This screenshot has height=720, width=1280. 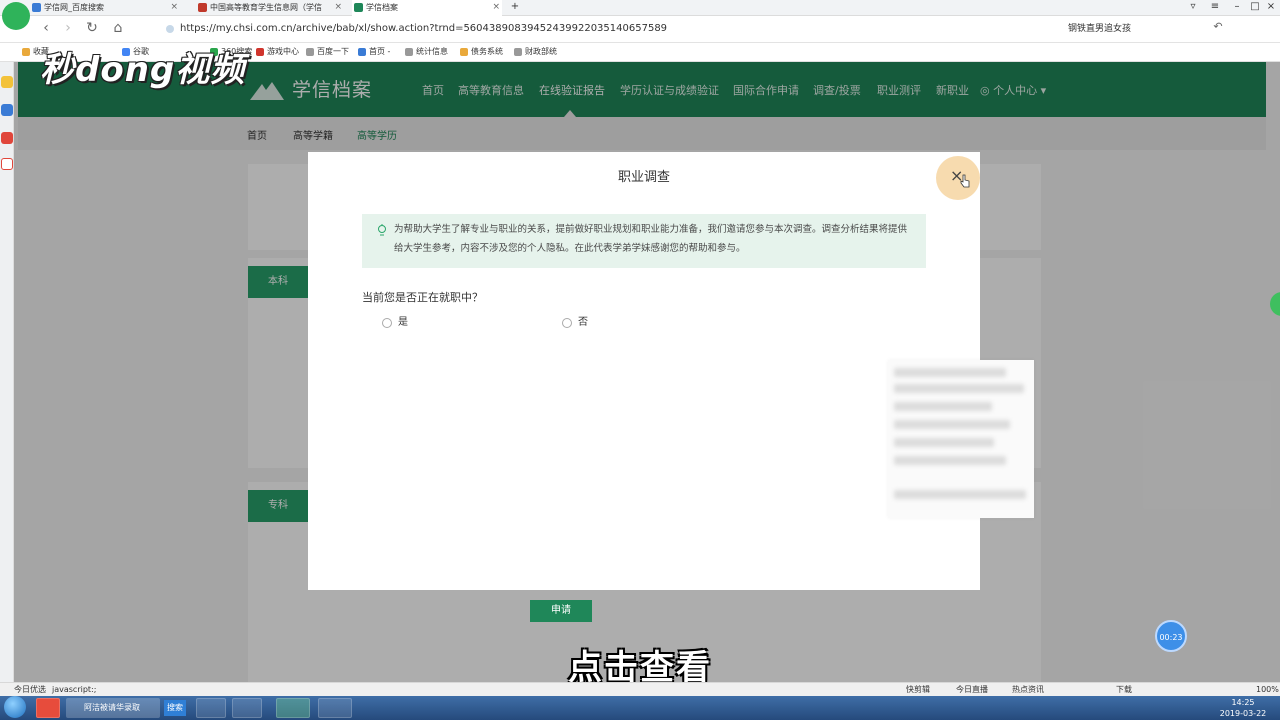 What do you see at coordinates (175, 708) in the screenshot?
I see `taskbar-search-button: 搜索` at bounding box center [175, 708].